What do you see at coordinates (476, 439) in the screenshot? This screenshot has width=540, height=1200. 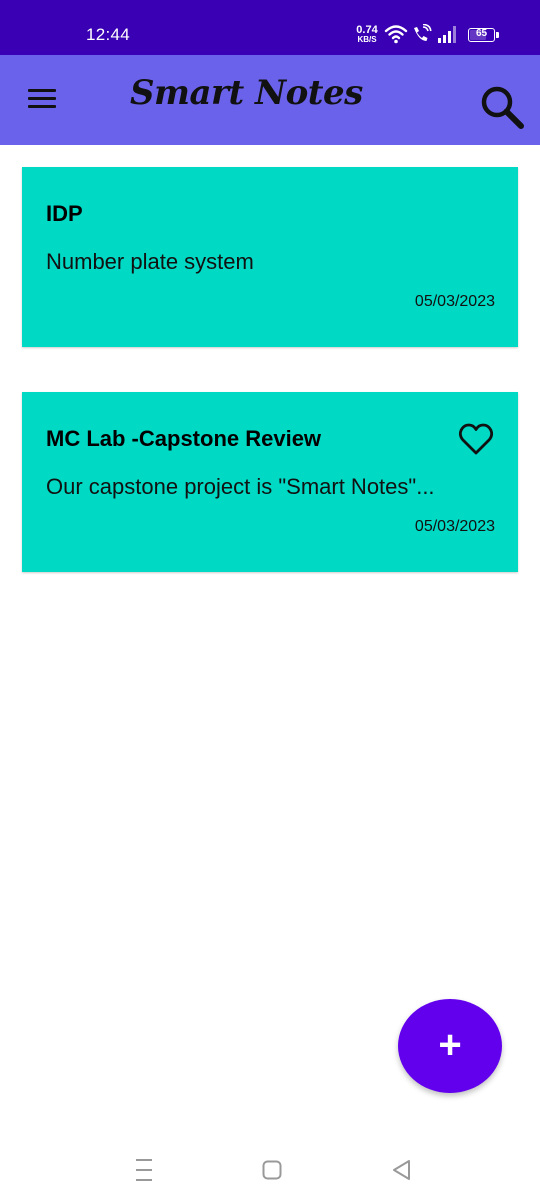 I see `heart-icon` at bounding box center [476, 439].